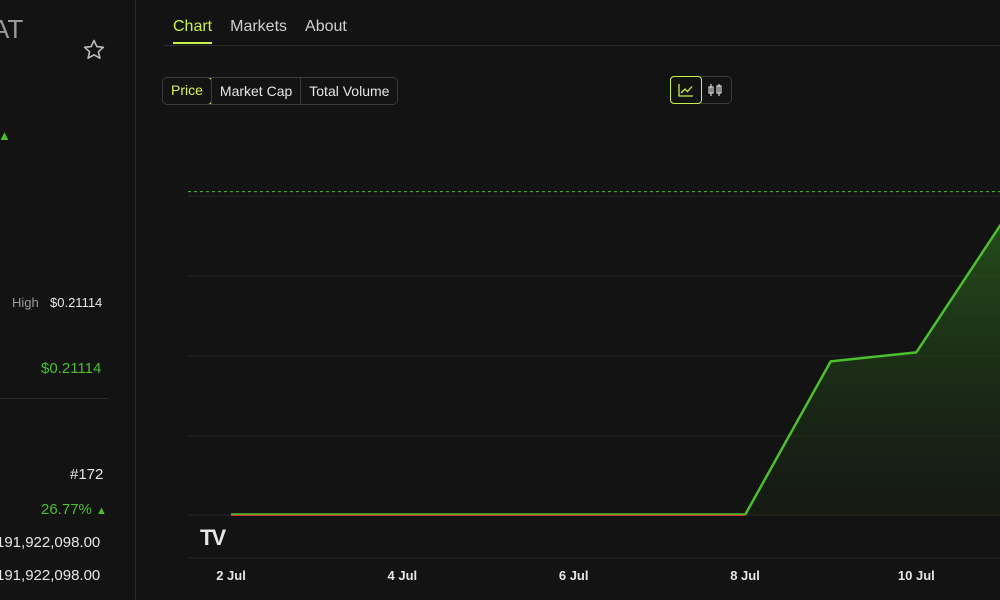  Describe the element at coordinates (54, 398) in the screenshot. I see `divider` at that location.